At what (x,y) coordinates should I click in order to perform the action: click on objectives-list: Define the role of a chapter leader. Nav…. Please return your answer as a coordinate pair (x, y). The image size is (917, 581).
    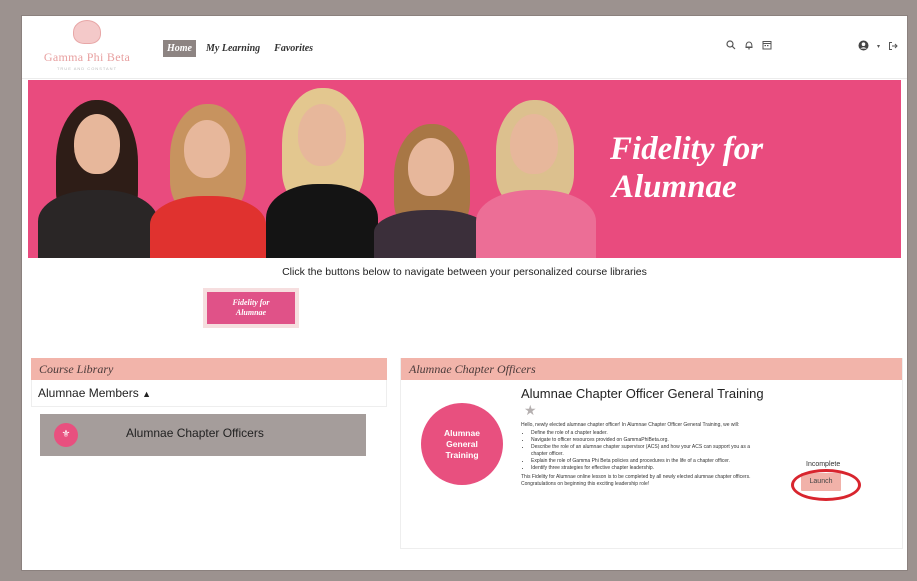
    Looking at the image, I should click on (639, 451).